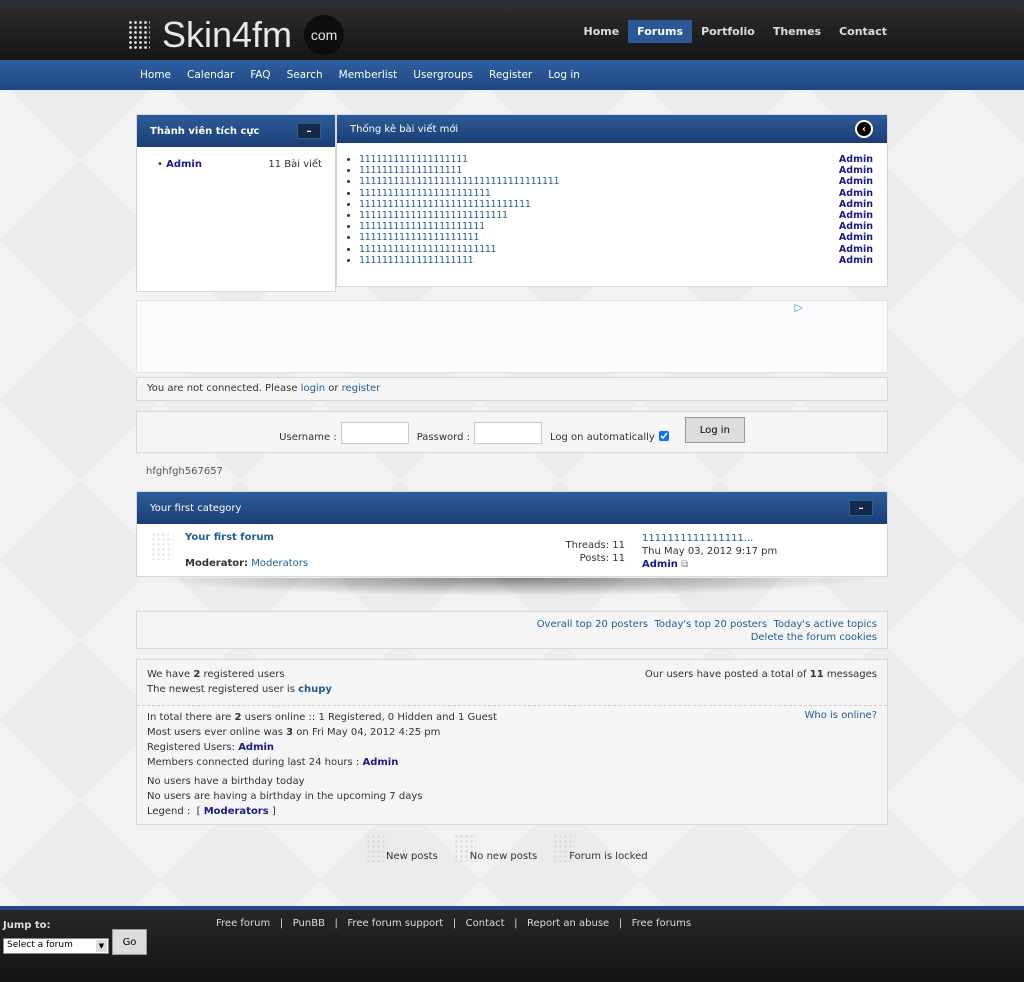 The width and height of the screenshot is (1024, 982). Describe the element at coordinates (728, 31) in the screenshot. I see `top-nav-portfolio: Portfolio` at that location.